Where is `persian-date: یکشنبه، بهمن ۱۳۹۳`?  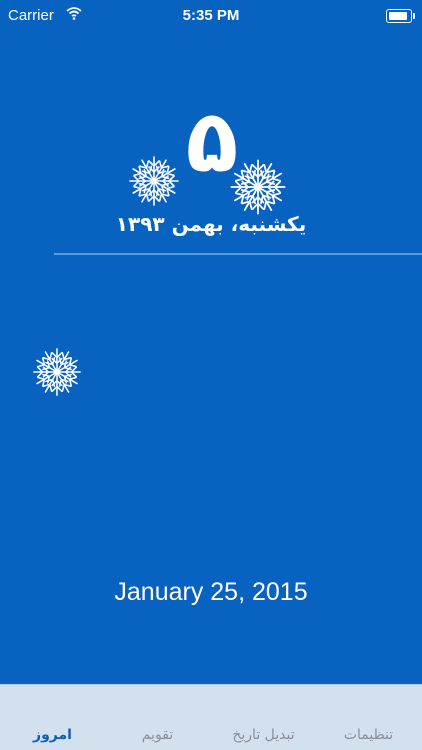
persian-date: یکشنبه، بهمن ۱۳۹۳ is located at coordinates (211, 224).